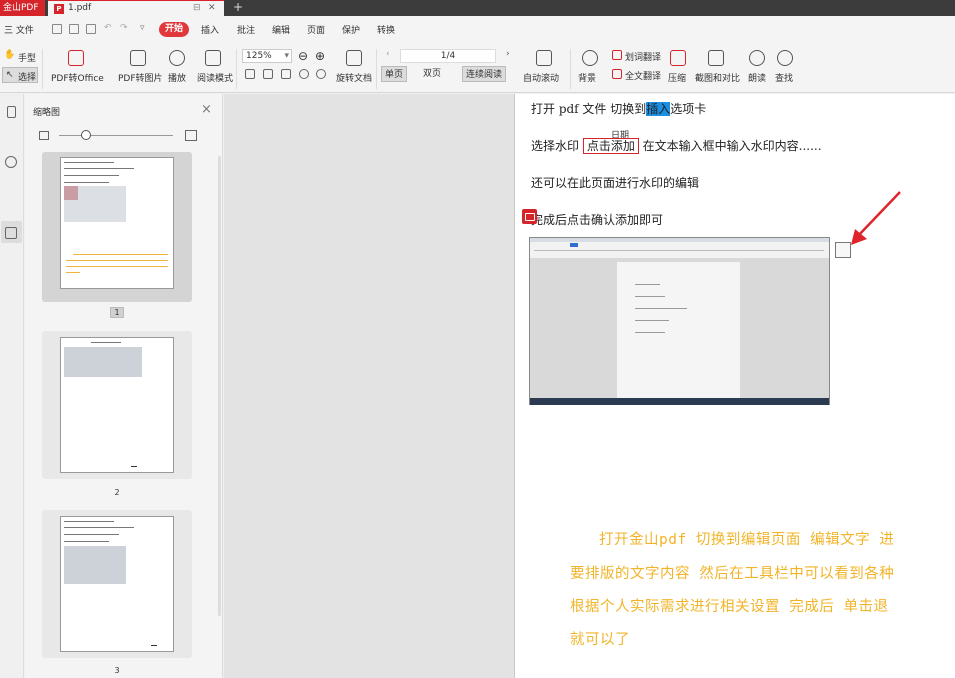  Describe the element at coordinates (541, 77) in the screenshot. I see `auto-scroll-button: 自动滚动` at that location.